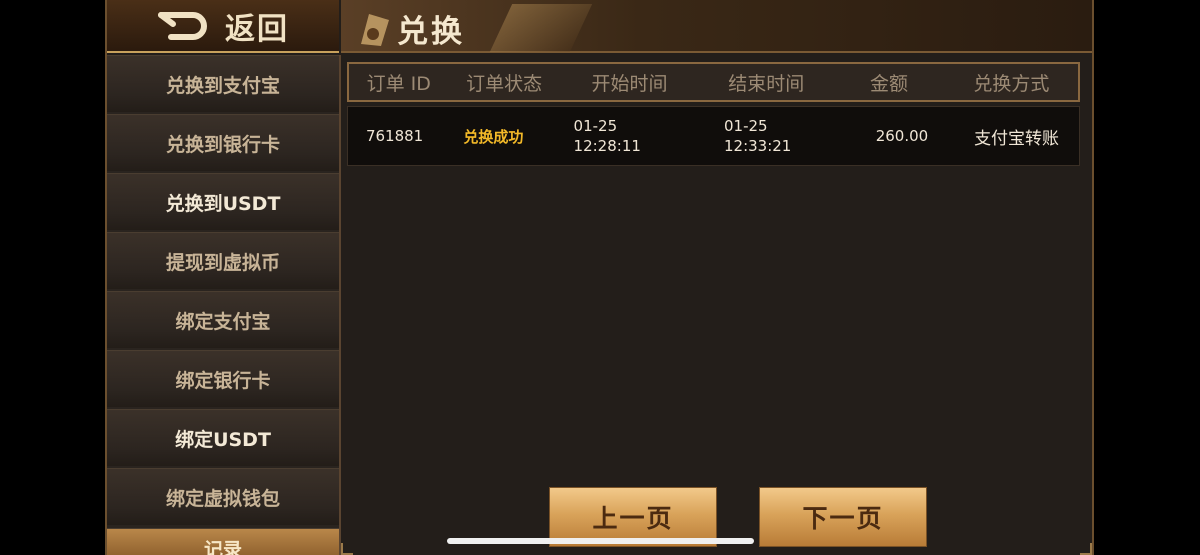 The height and width of the screenshot is (555, 1200). What do you see at coordinates (223, 378) in the screenshot?
I see `sidebar-item-bind-bank-card: 绑定银行卡` at bounding box center [223, 378].